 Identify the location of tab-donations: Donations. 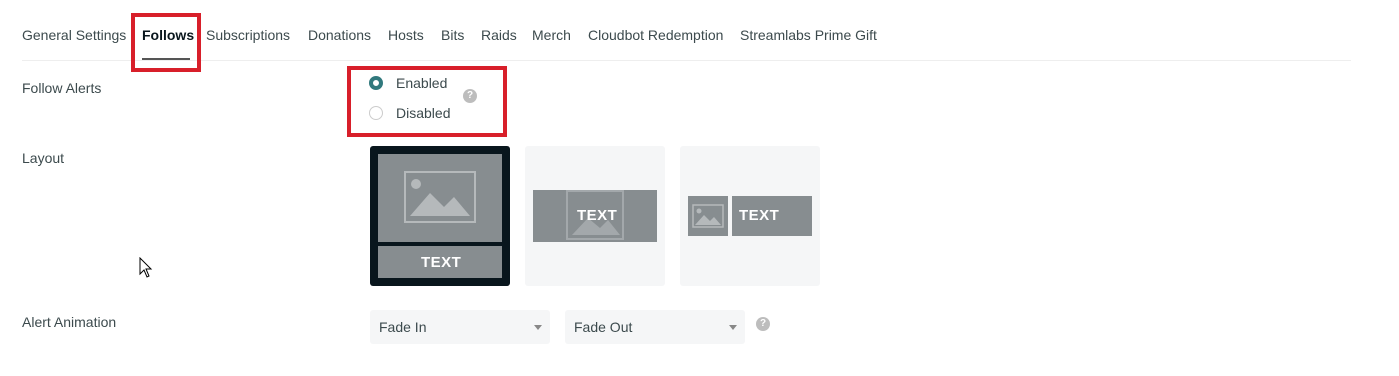
(339, 35).